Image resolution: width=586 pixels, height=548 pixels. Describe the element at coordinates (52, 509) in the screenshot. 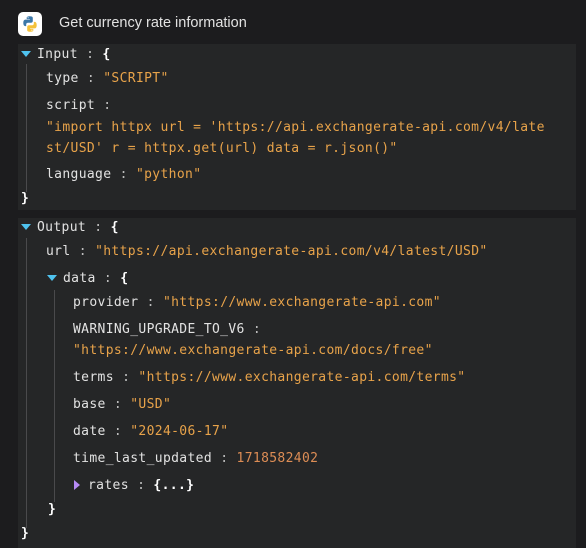

I see `data-closing-brace: }` at that location.